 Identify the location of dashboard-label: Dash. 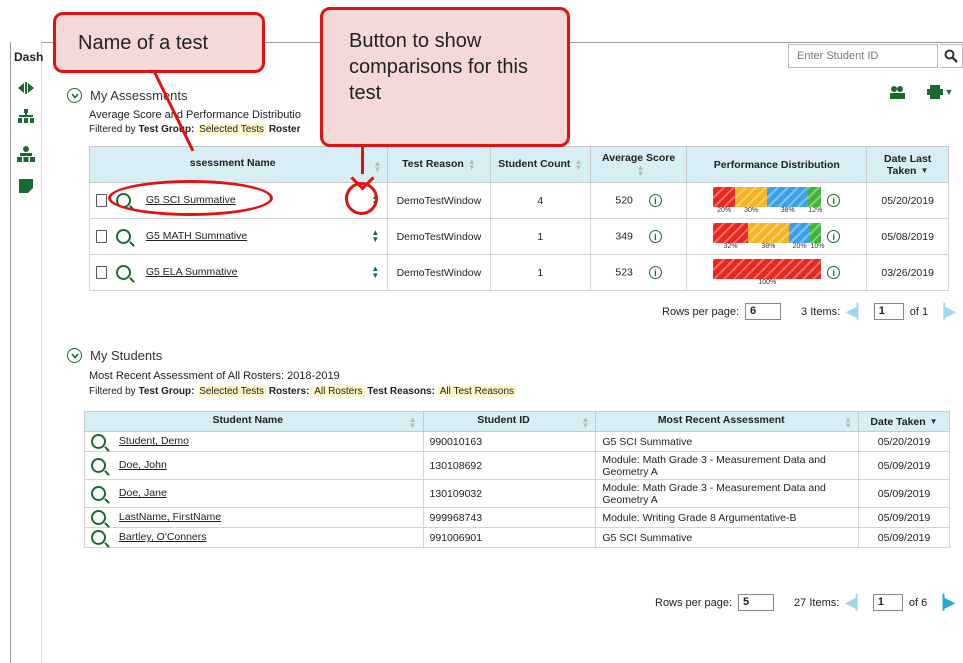
(29, 57).